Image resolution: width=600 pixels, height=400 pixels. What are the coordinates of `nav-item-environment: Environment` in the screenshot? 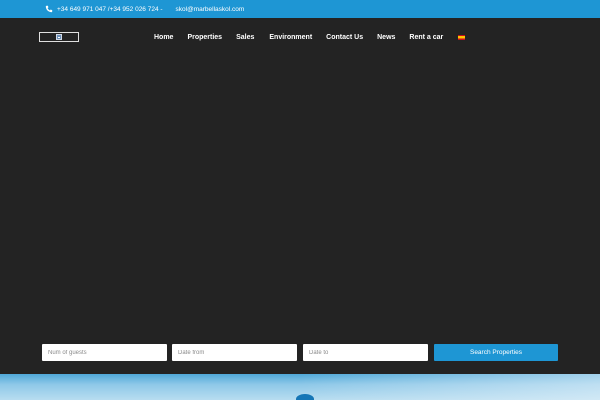 It's located at (290, 37).